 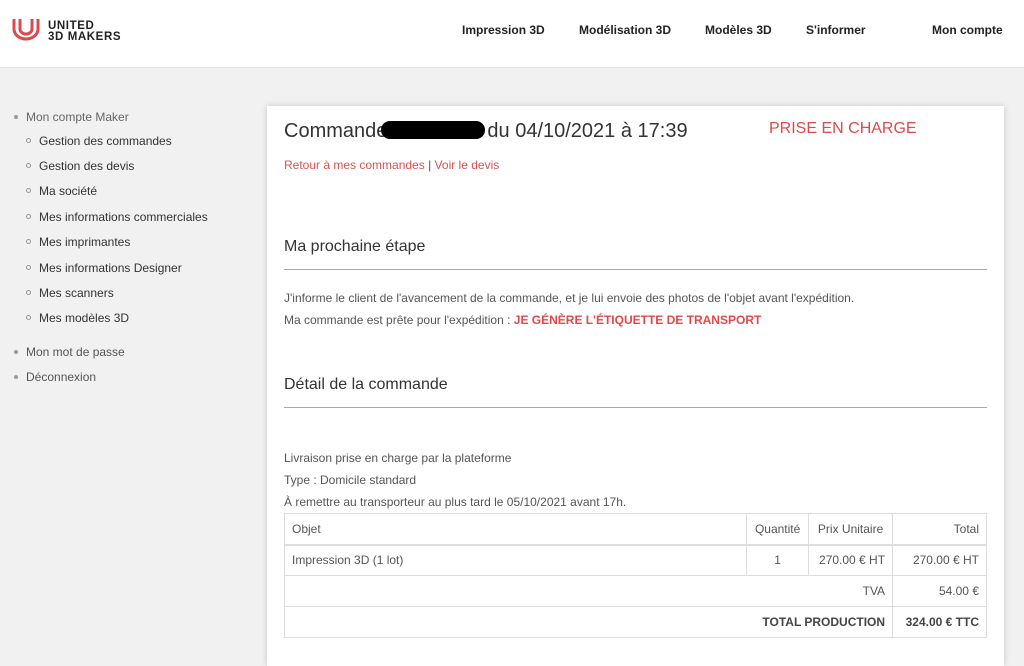 I want to click on nav-impression-3d: Impression 3D, so click(x=503, y=30).